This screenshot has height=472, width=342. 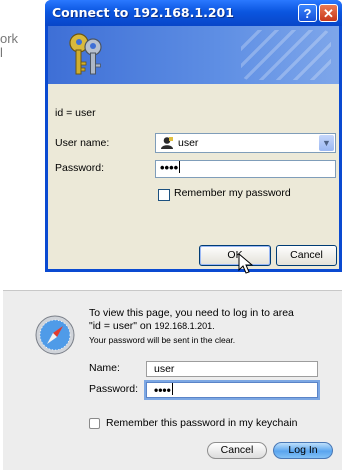 I want to click on mac-name-label: Name:, so click(x=104, y=368).